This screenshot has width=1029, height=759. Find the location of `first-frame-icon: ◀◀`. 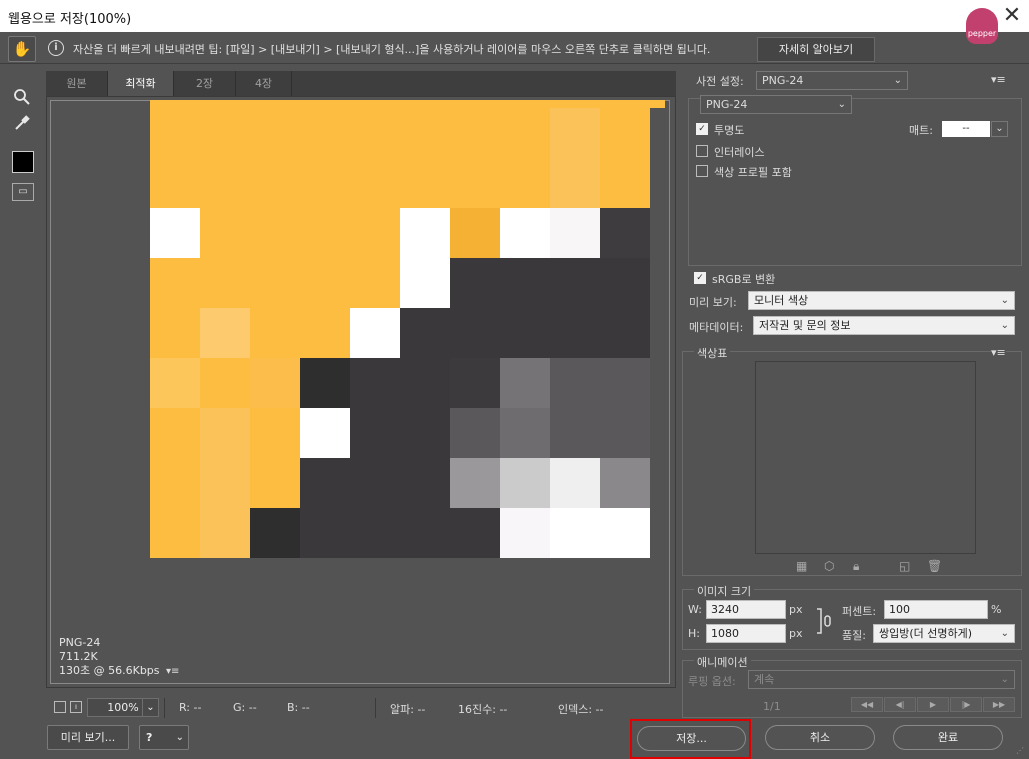

first-frame-icon: ◀◀ is located at coordinates (867, 704).